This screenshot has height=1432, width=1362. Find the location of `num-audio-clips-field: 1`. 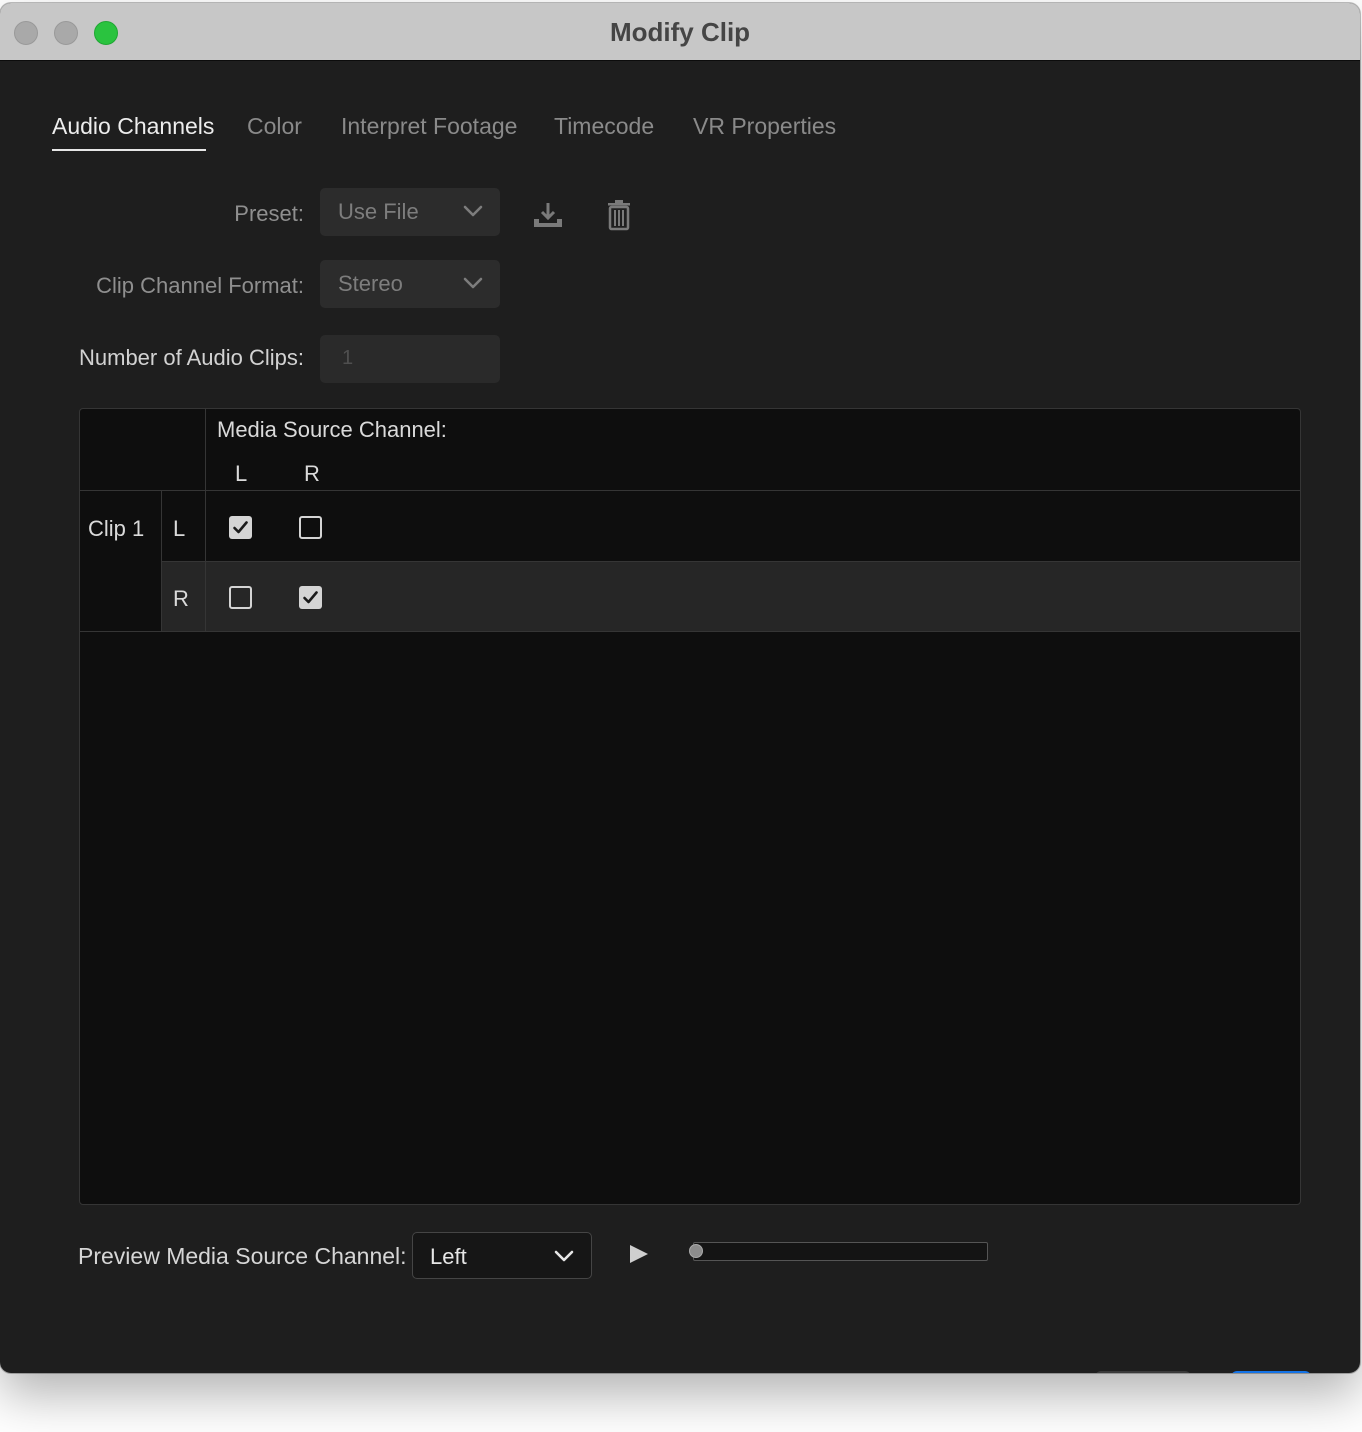

num-audio-clips-field: 1 is located at coordinates (410, 359).